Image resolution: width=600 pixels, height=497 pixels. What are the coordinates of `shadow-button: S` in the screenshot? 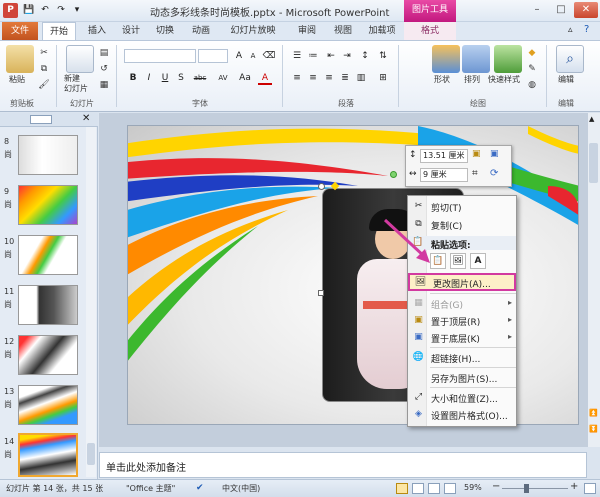 It's located at (181, 78).